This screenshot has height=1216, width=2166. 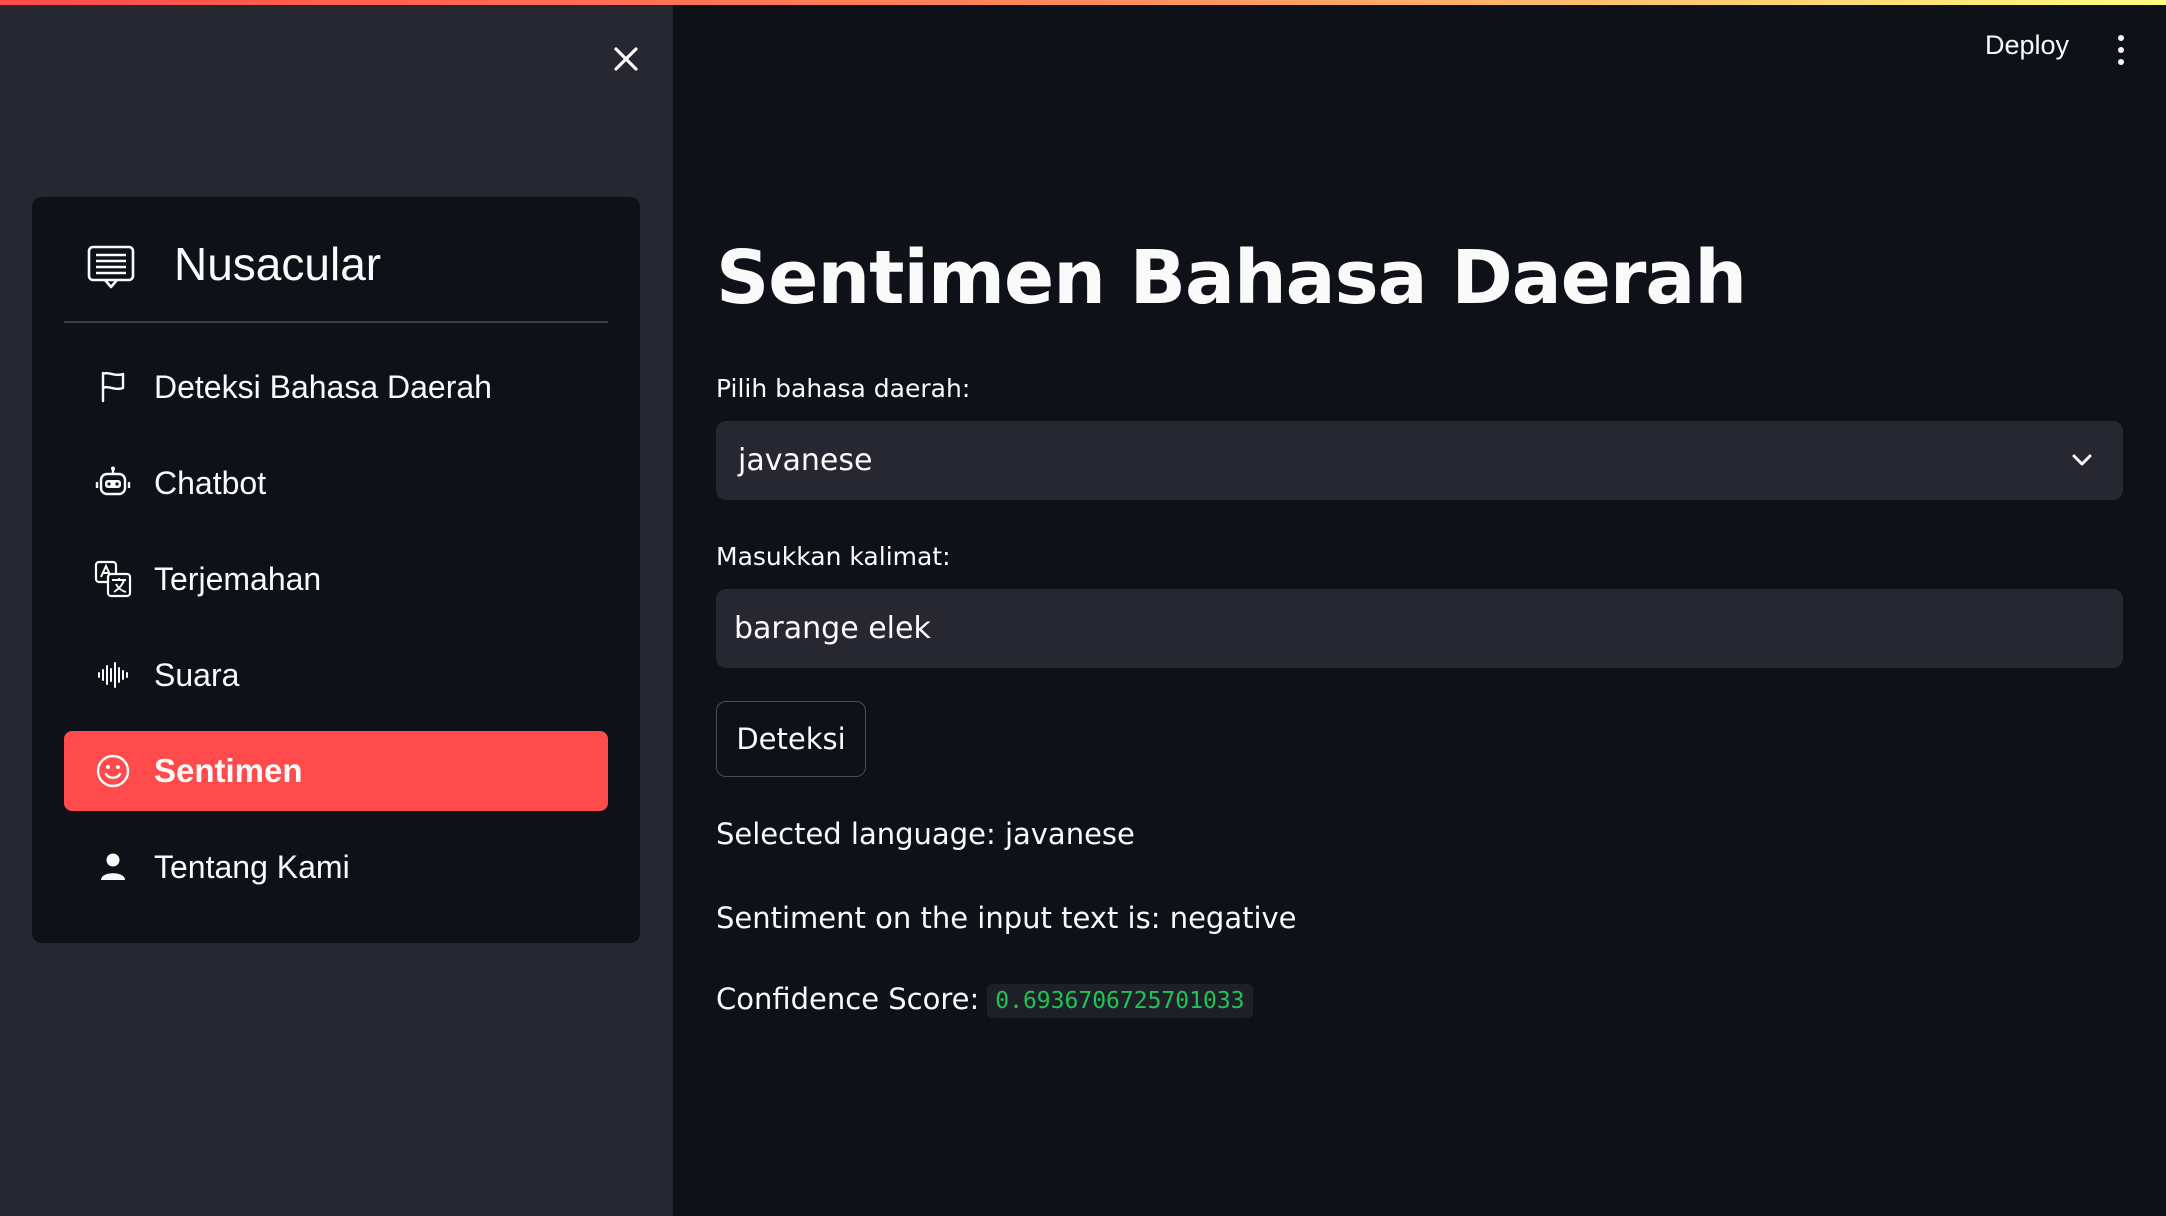 I want to click on sidebar-item-label: Sentimen, so click(x=228, y=770).